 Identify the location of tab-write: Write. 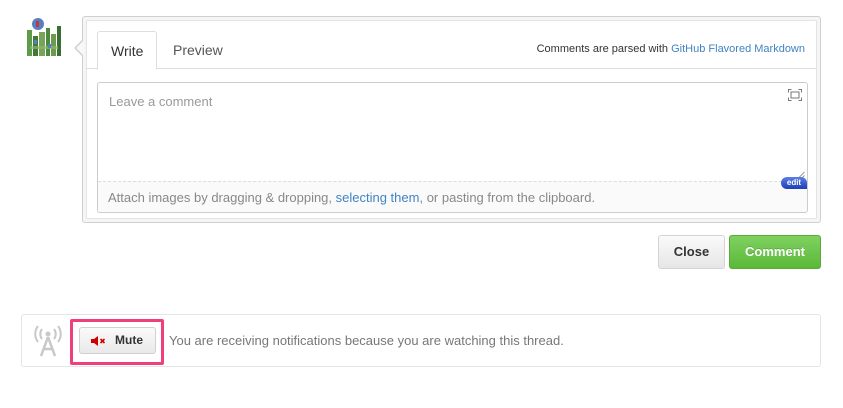
(127, 50).